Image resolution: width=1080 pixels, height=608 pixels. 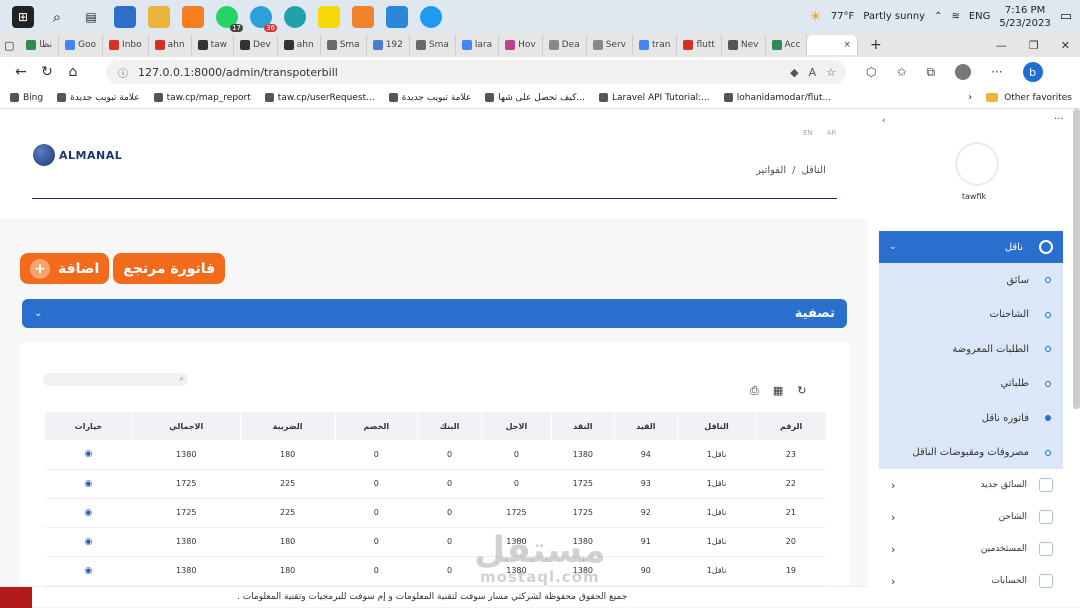 What do you see at coordinates (256, 45) in the screenshot?
I see `browser-tab: Dev` at bounding box center [256, 45].